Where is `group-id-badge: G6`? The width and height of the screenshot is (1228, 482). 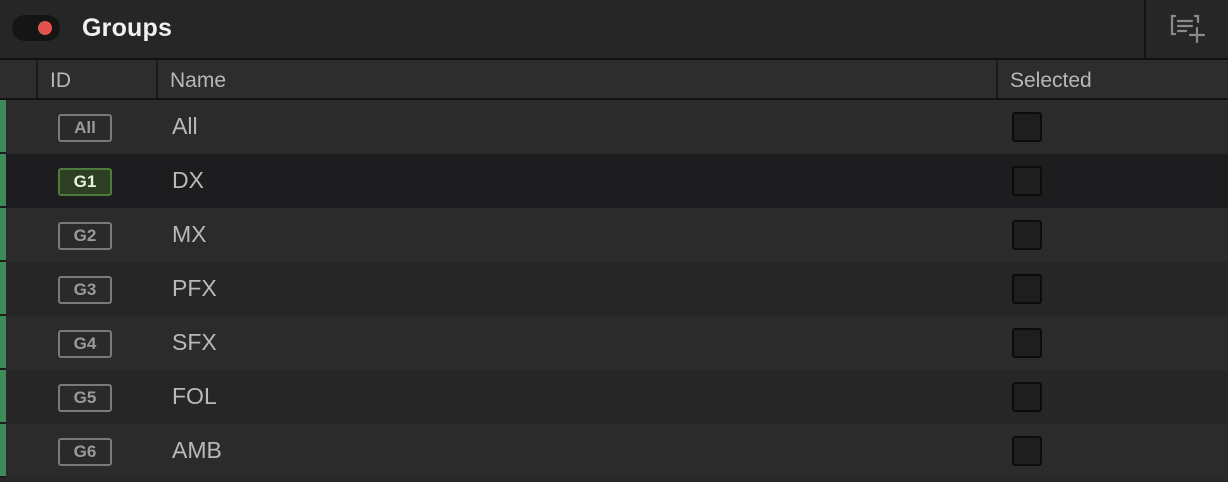
group-id-badge: G6 is located at coordinates (85, 452).